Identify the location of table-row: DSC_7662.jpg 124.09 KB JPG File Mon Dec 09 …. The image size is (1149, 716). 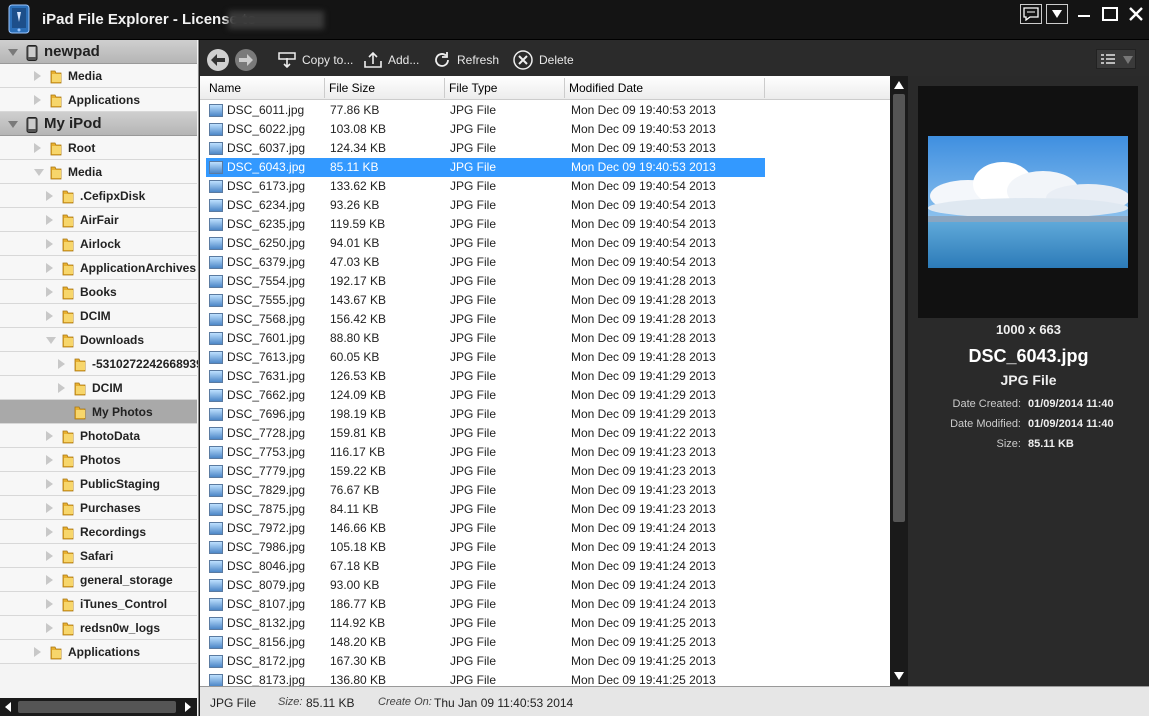
(548, 395).